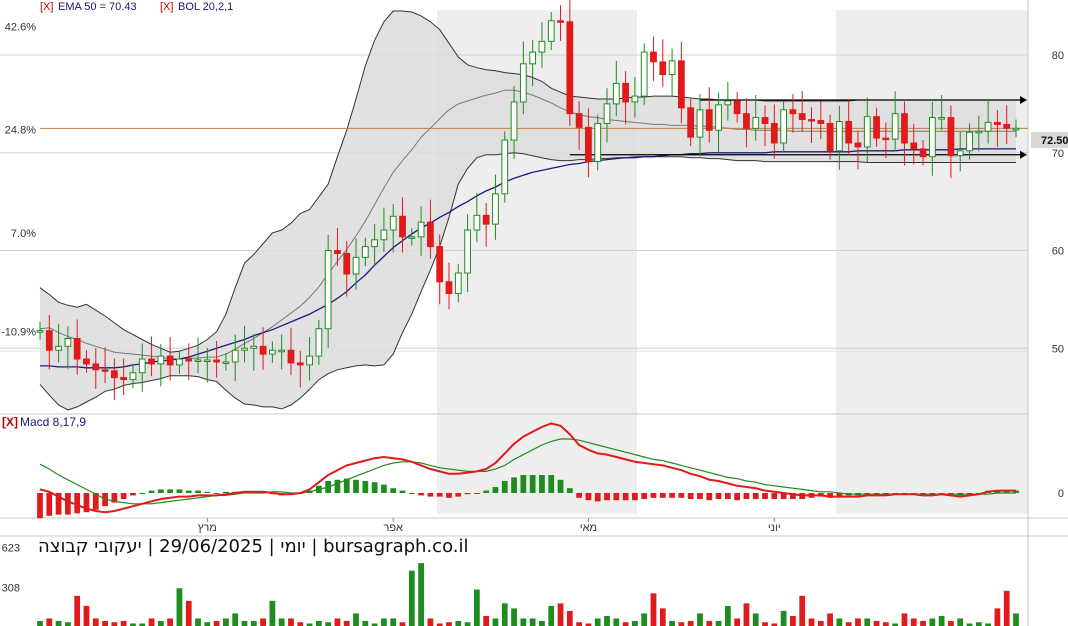 This screenshot has height=626, width=1068. Describe the element at coordinates (18, 333) in the screenshot. I see `y-tick-label-left: -10.9%` at that location.